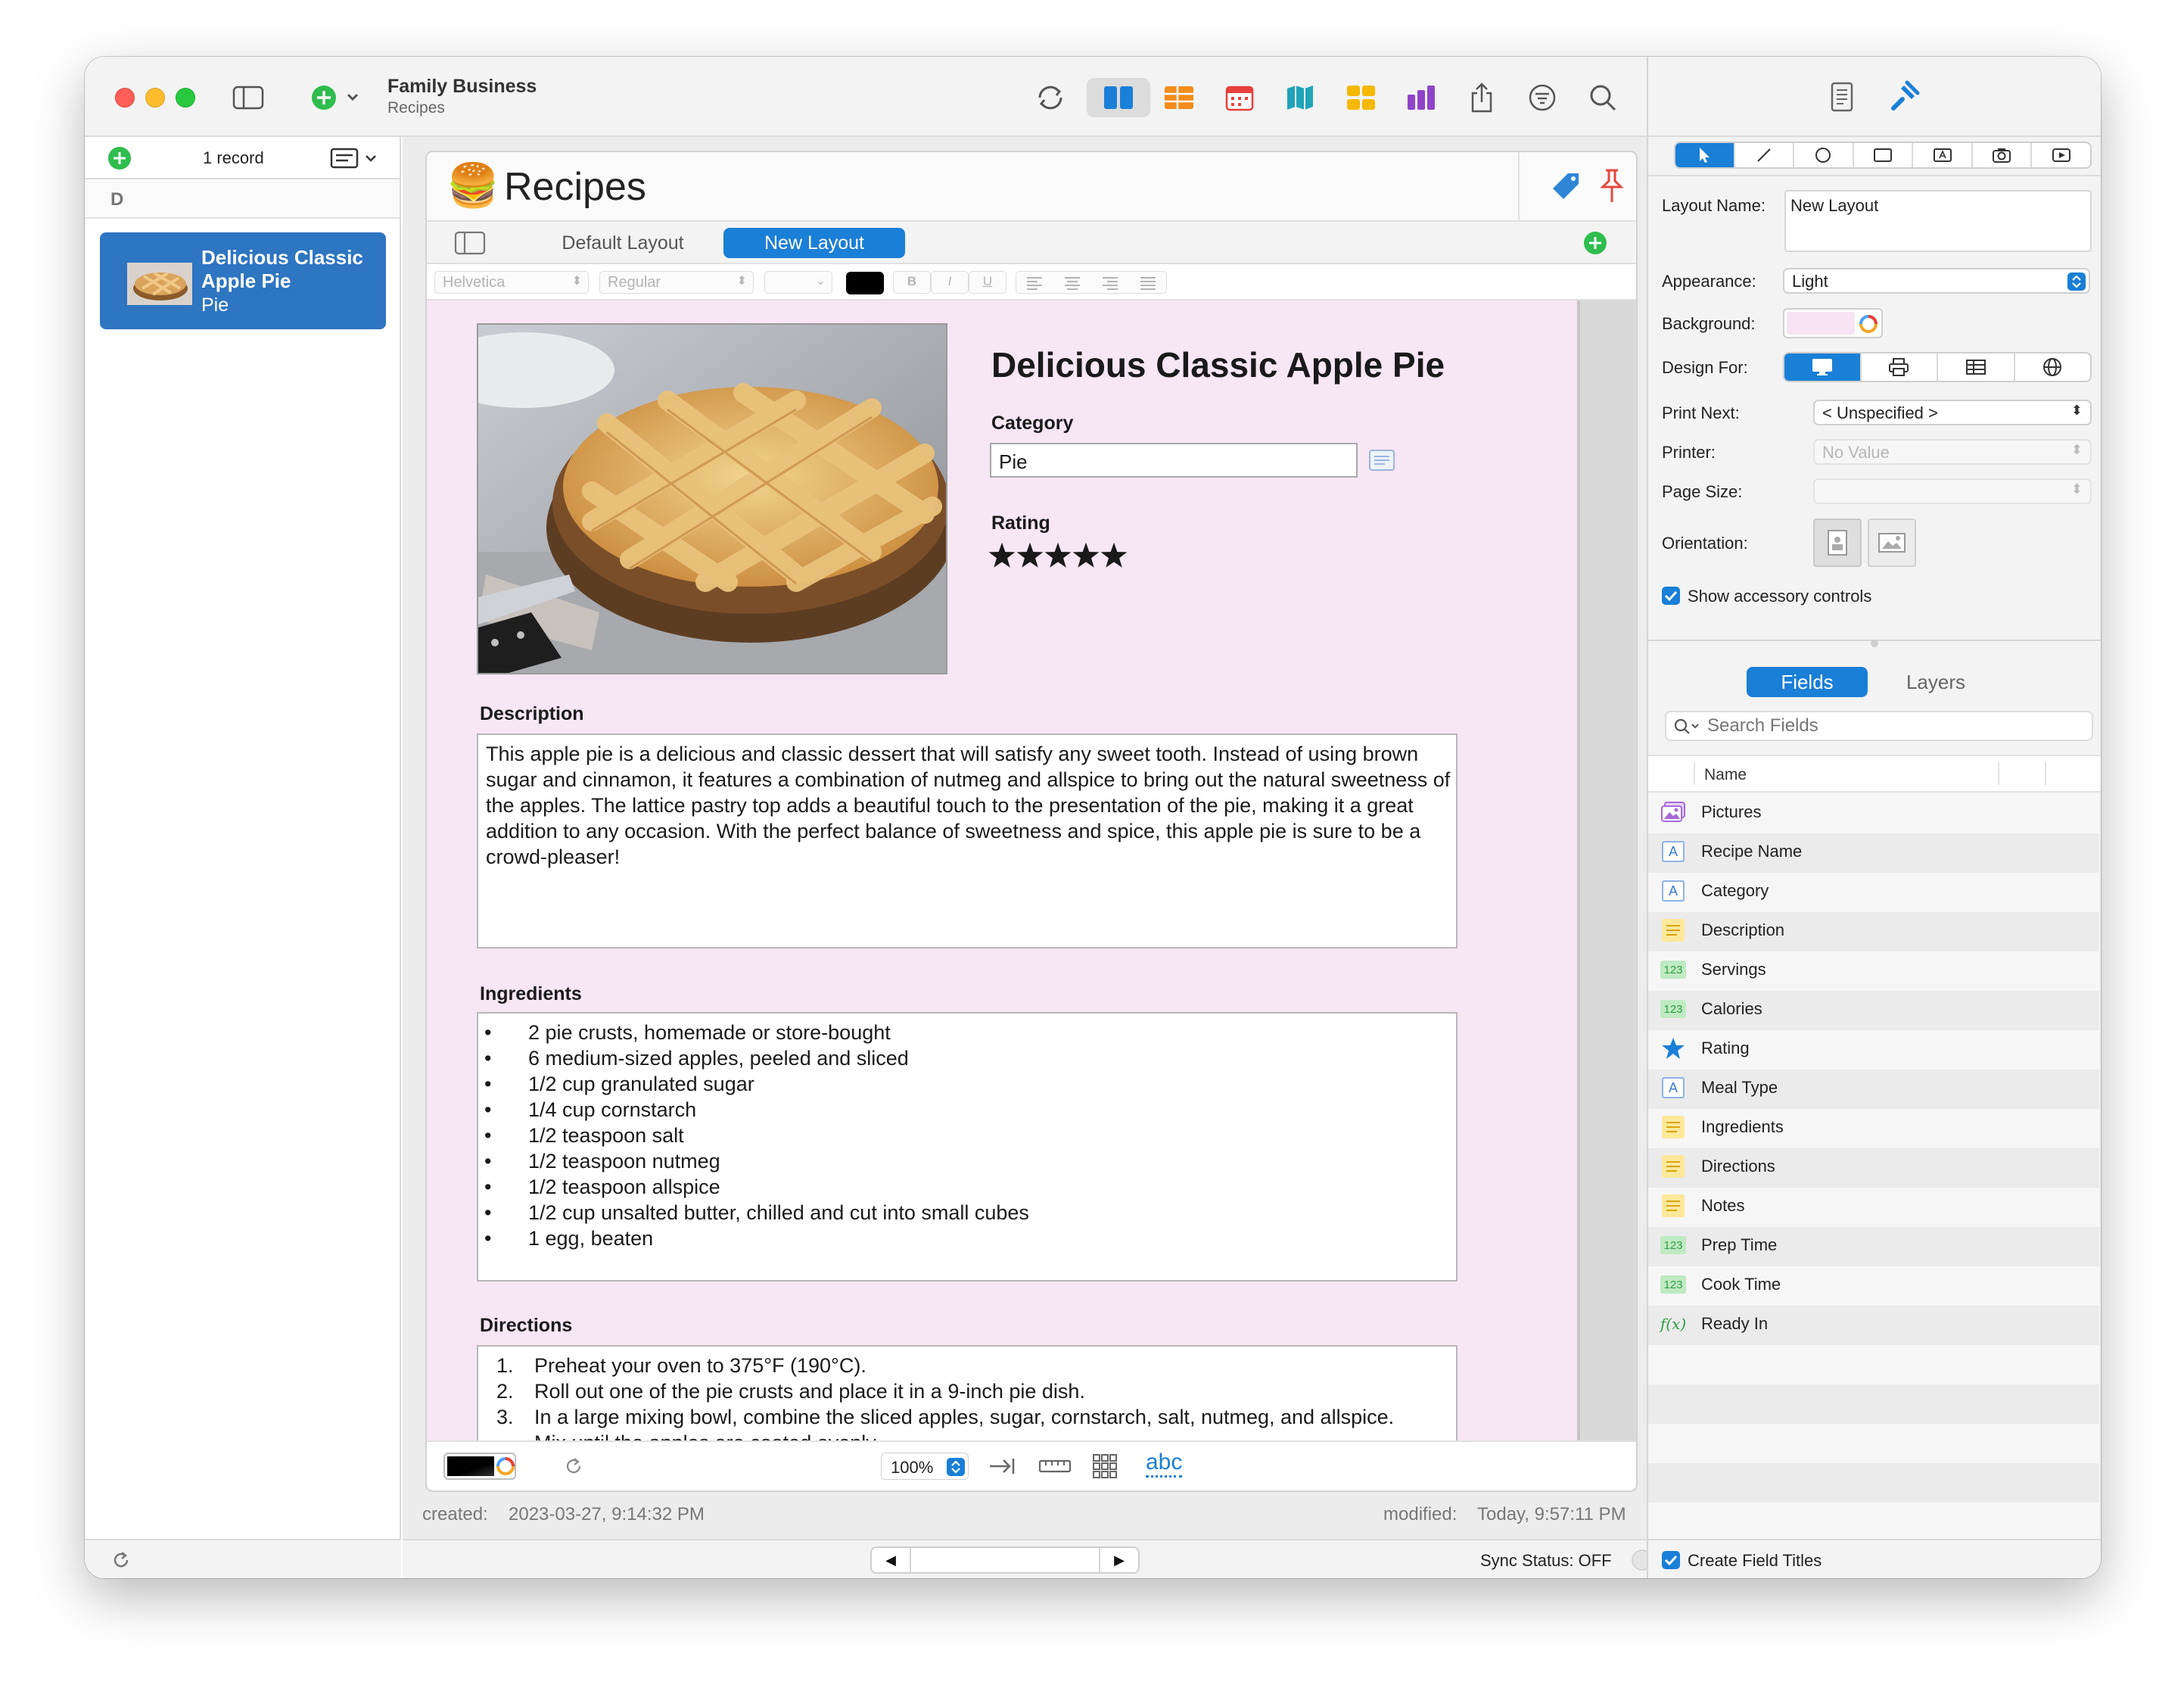 This screenshot has height=1688, width=2184. Describe the element at coordinates (1873, 1246) in the screenshot. I see `field-row: 123 Prep Time` at that location.